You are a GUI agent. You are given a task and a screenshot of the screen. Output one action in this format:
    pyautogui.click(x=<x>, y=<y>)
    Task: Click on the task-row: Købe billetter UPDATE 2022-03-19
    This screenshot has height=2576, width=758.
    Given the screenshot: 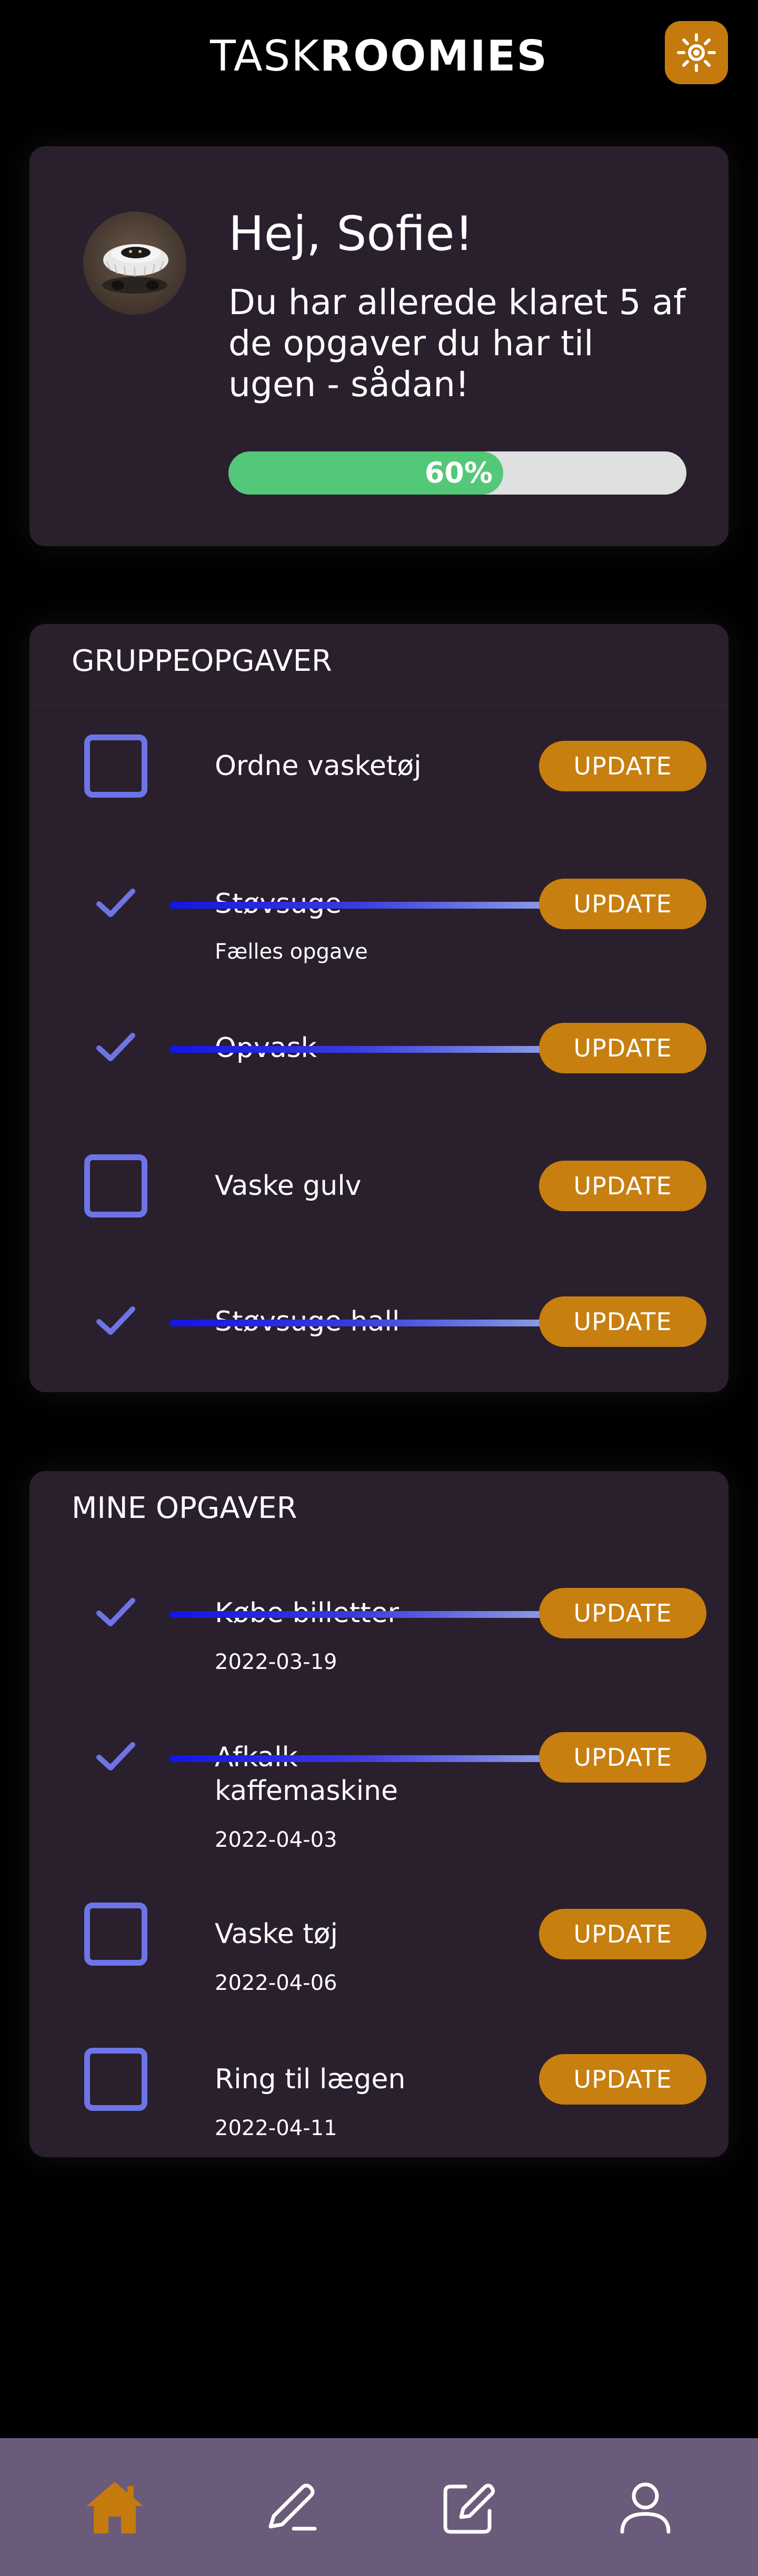 What is the action you would take?
    pyautogui.click(x=379, y=1622)
    